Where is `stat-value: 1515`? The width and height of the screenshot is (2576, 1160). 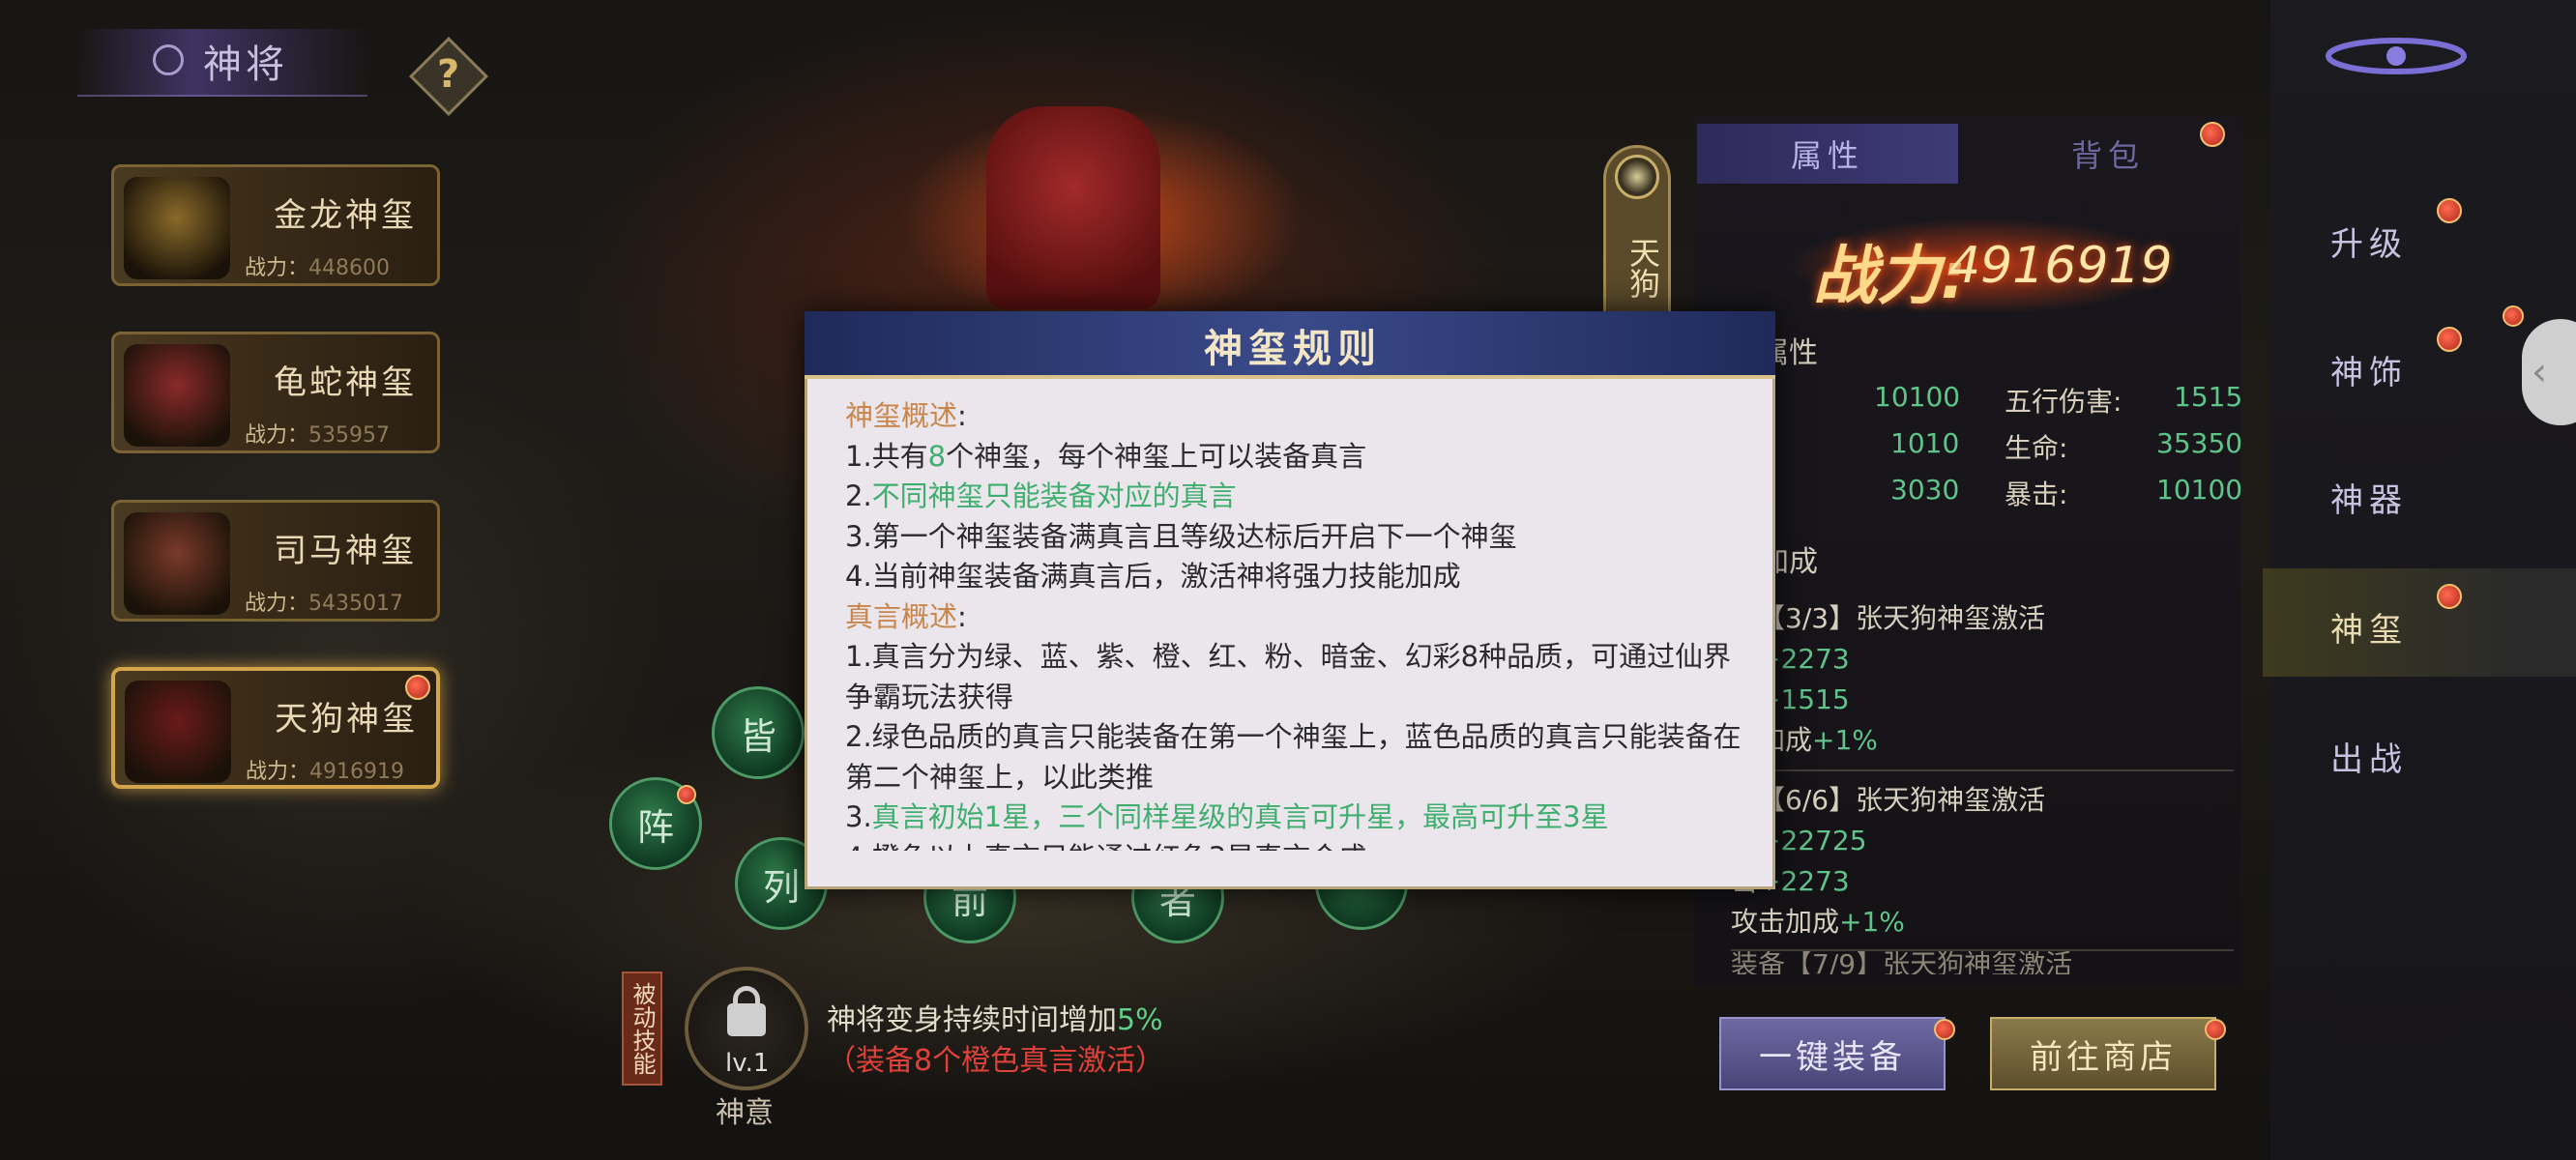 stat-value: 1515 is located at coordinates (2208, 397).